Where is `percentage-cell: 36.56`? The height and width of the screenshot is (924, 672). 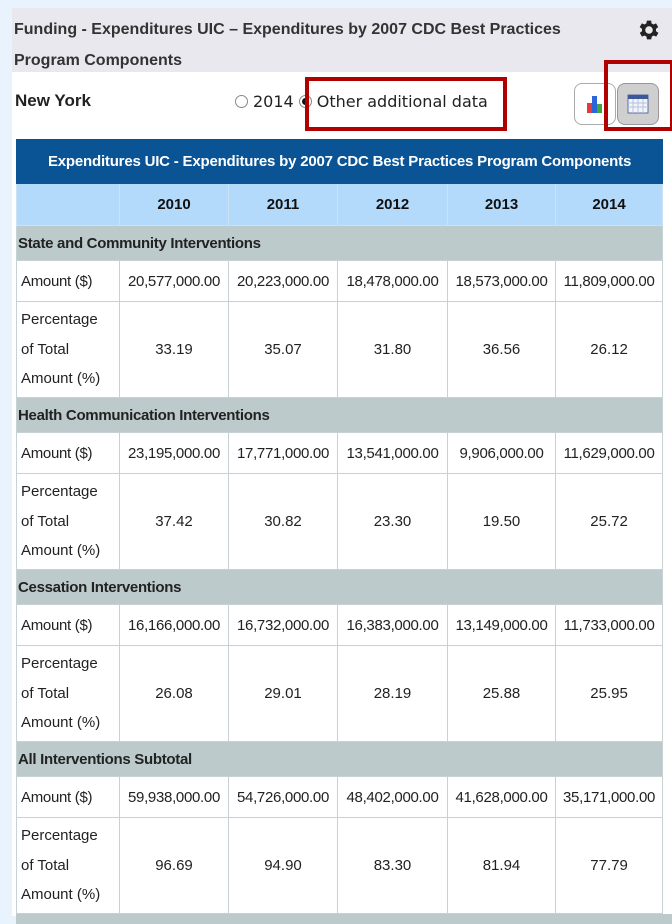 percentage-cell: 36.56 is located at coordinates (501, 349).